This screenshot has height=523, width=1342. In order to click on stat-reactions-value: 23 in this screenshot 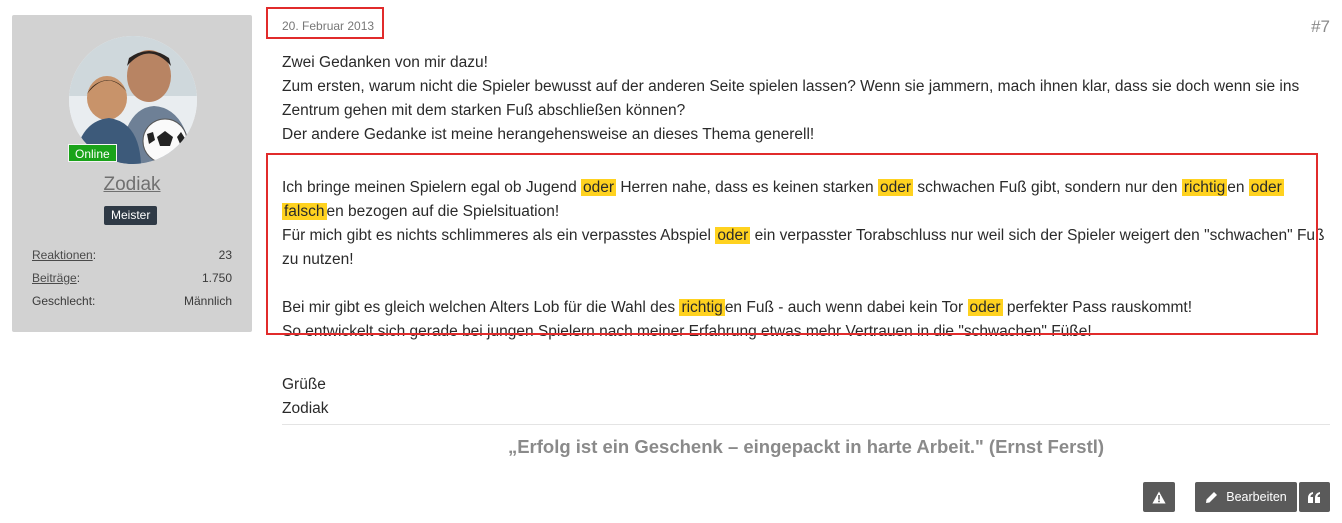, I will do `click(225, 255)`.